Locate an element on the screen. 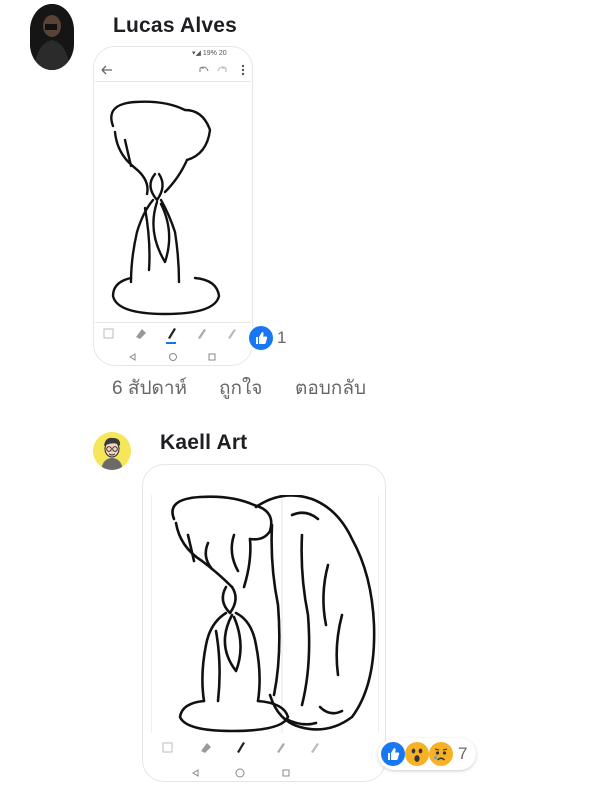  wow-reaction-icon is located at coordinates (417, 754).